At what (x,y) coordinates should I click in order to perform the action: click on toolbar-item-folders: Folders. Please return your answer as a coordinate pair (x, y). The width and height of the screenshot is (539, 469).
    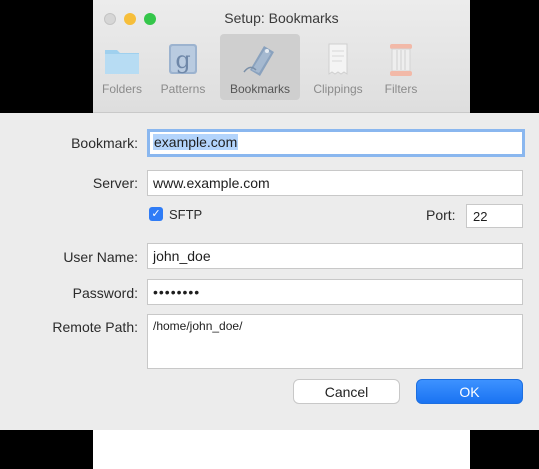
    Looking at the image, I should click on (122, 67).